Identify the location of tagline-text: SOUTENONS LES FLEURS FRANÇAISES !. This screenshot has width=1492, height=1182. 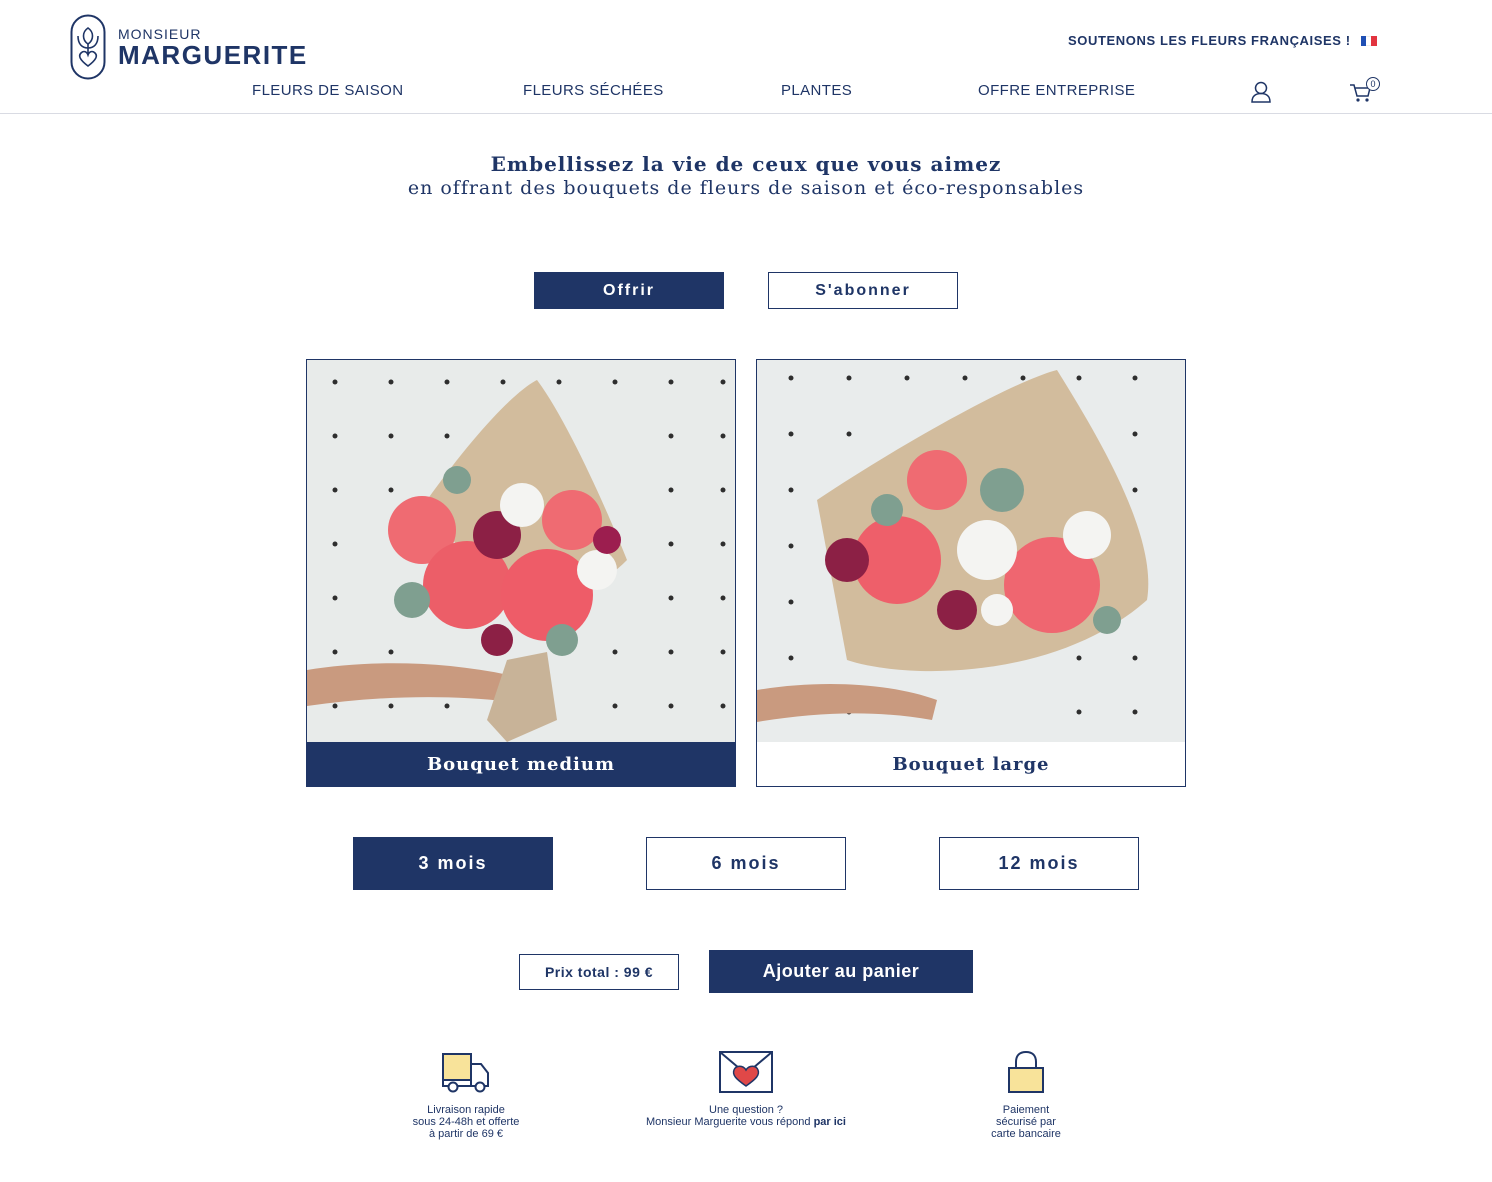
(1209, 40).